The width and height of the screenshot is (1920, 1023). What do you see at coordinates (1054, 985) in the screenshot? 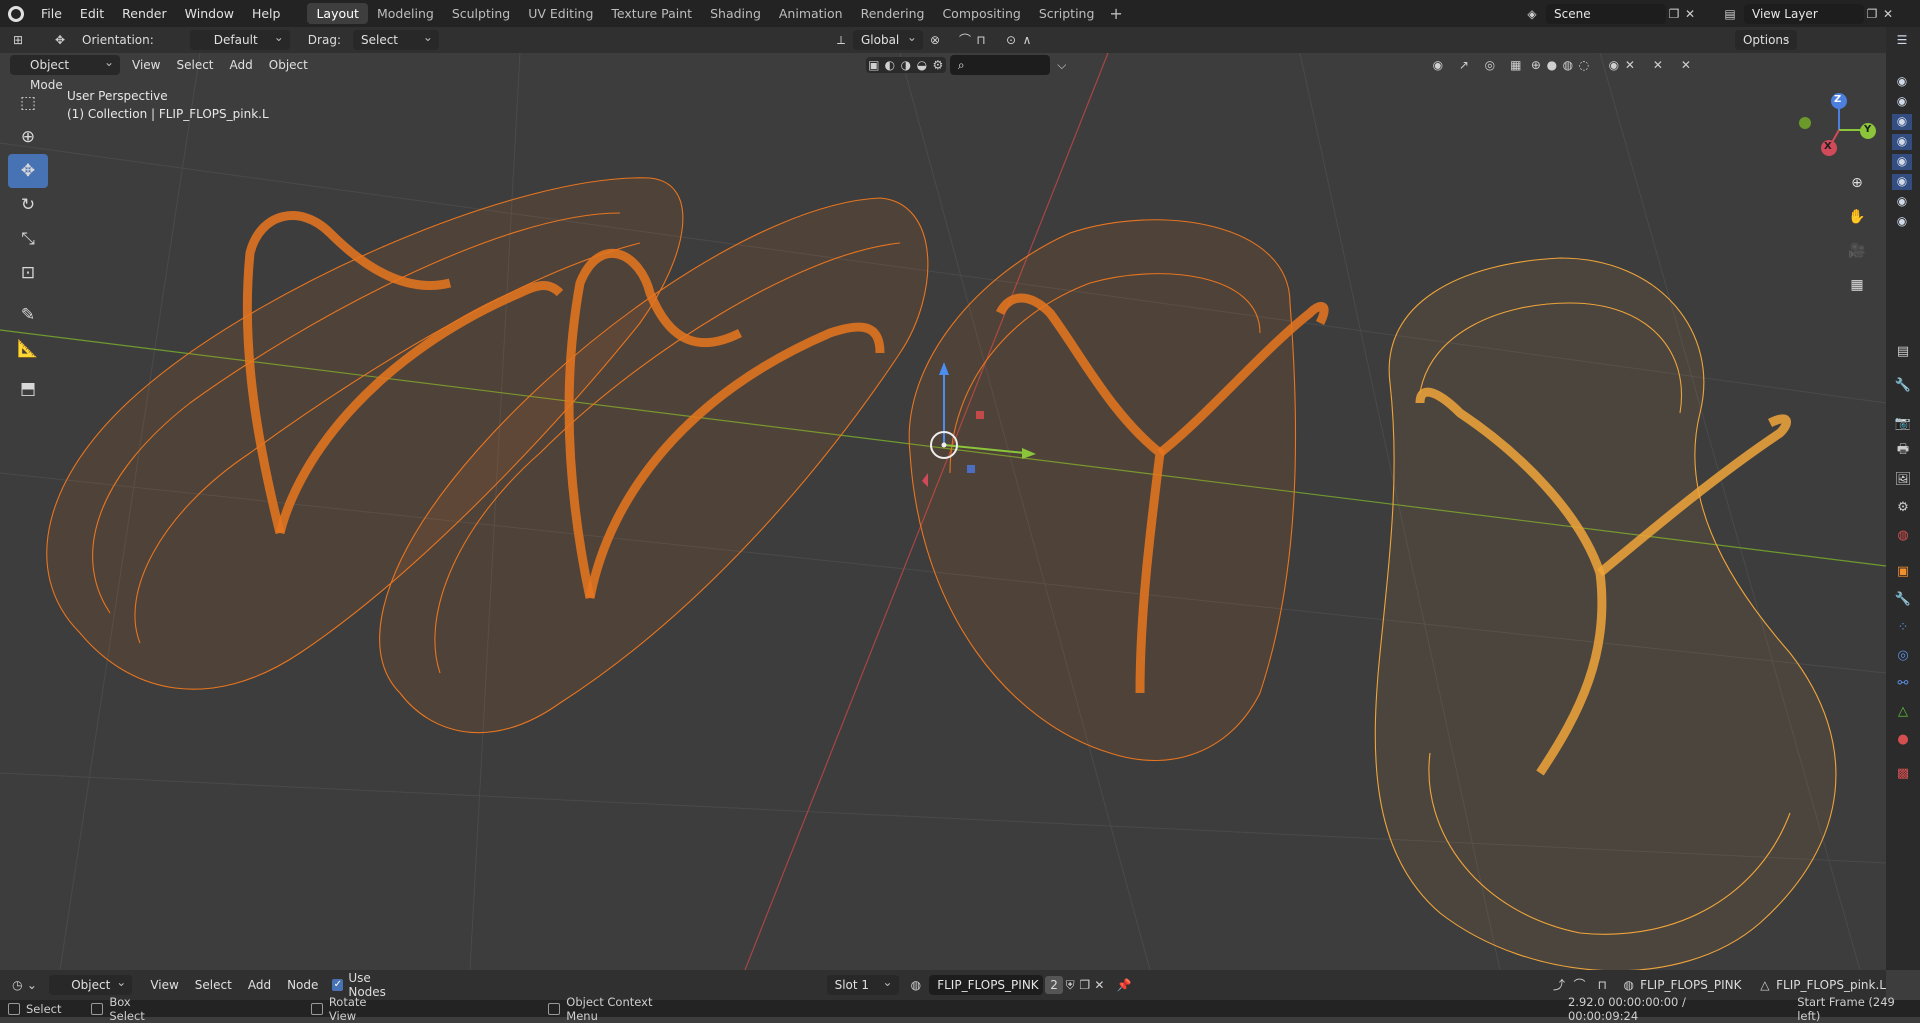
I see `material-users-count: 2` at bounding box center [1054, 985].